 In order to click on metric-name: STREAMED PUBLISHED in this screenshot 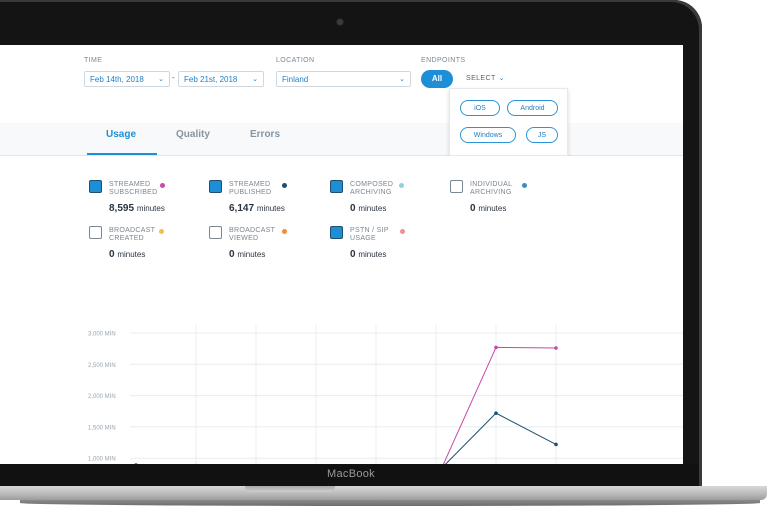, I will do `click(250, 188)`.